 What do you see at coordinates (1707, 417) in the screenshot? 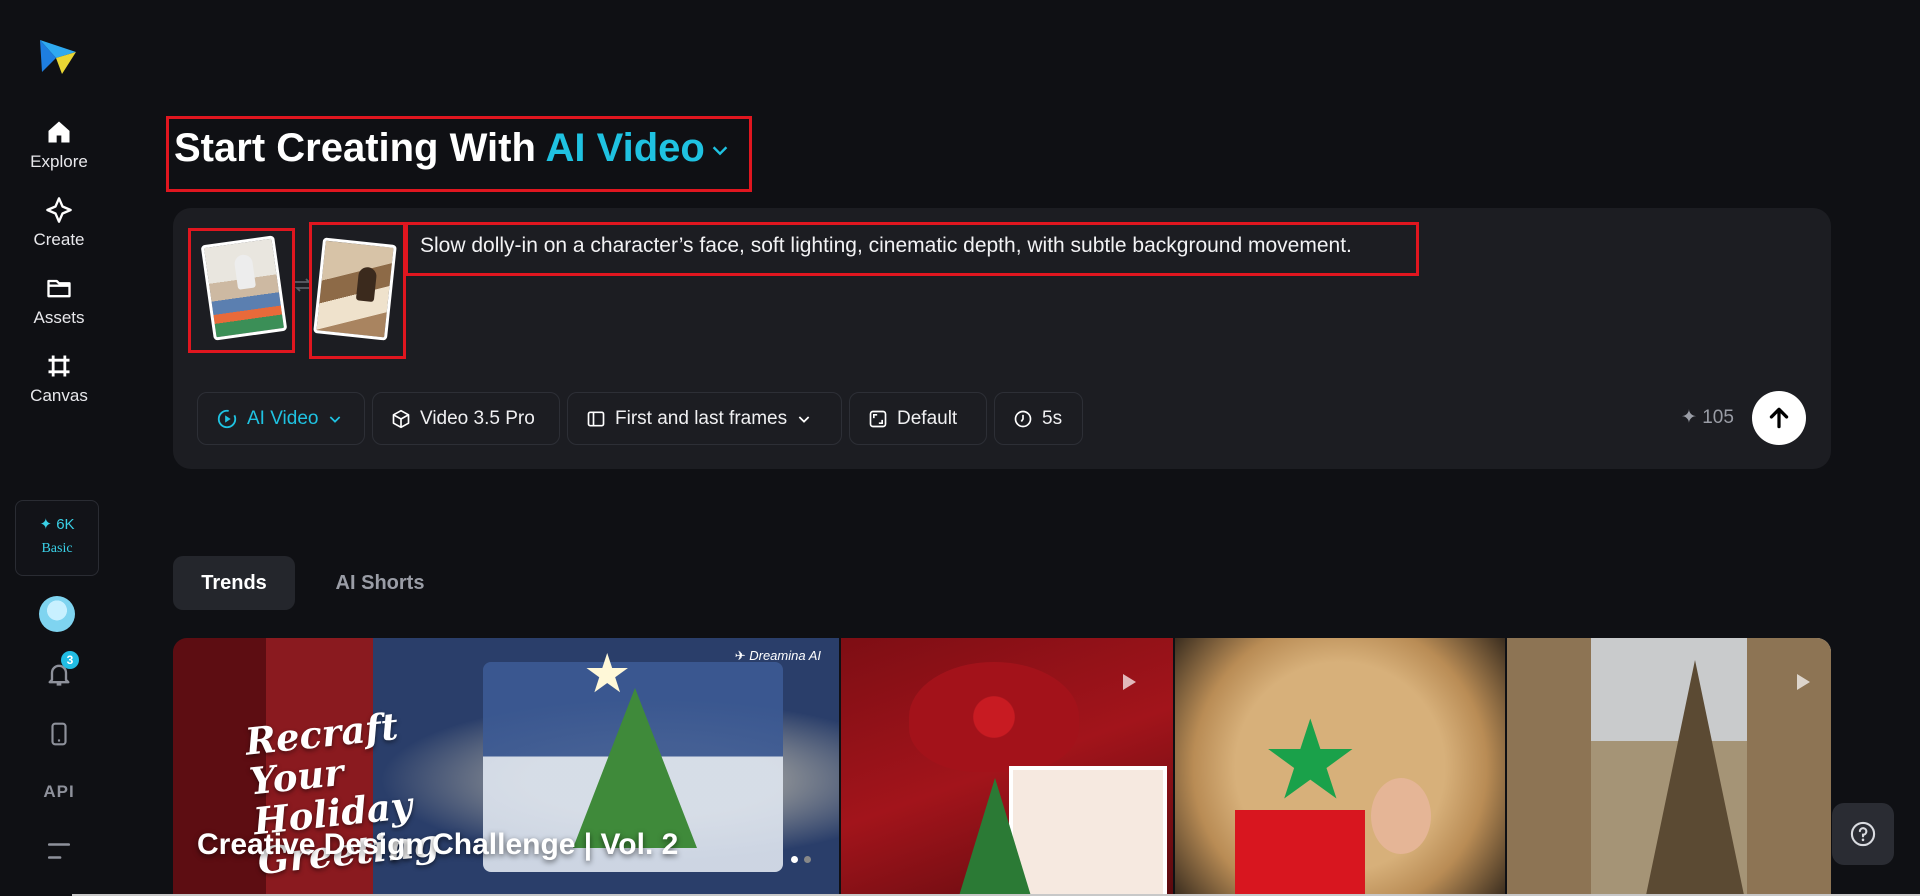
I see `credit-cost: ✦ 105` at bounding box center [1707, 417].